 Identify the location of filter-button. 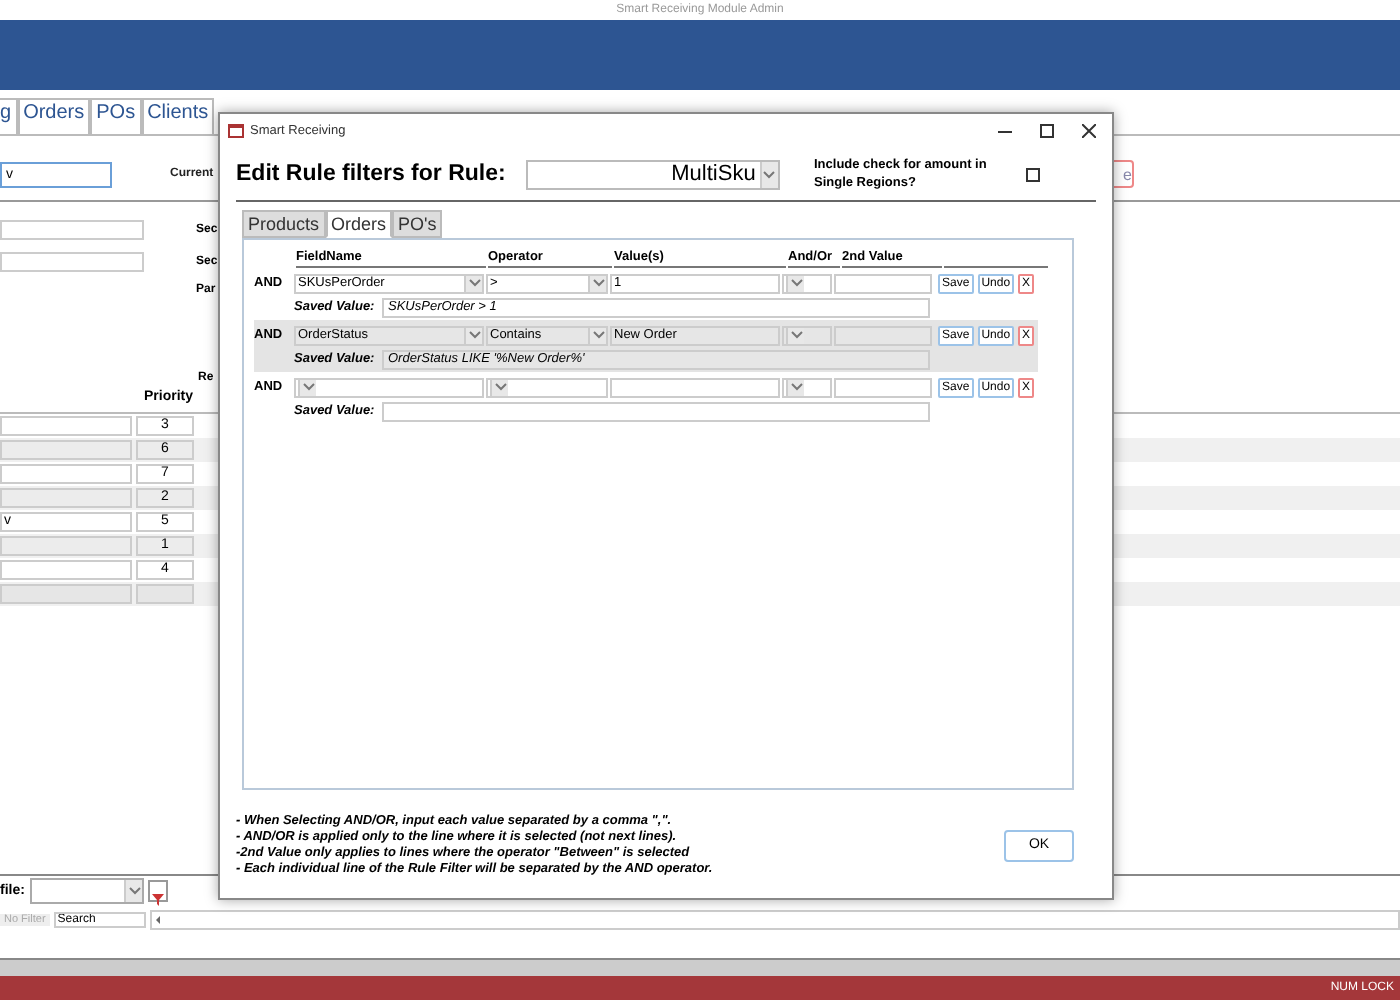
(158, 891).